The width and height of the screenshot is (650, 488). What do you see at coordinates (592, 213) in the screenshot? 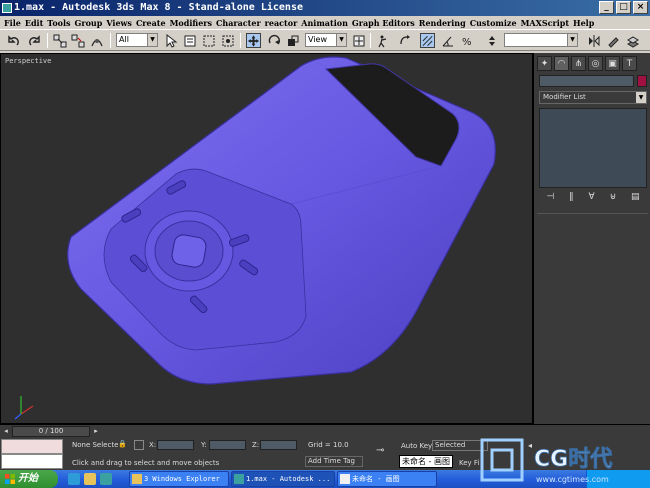
I see `panel-divider` at bounding box center [592, 213].